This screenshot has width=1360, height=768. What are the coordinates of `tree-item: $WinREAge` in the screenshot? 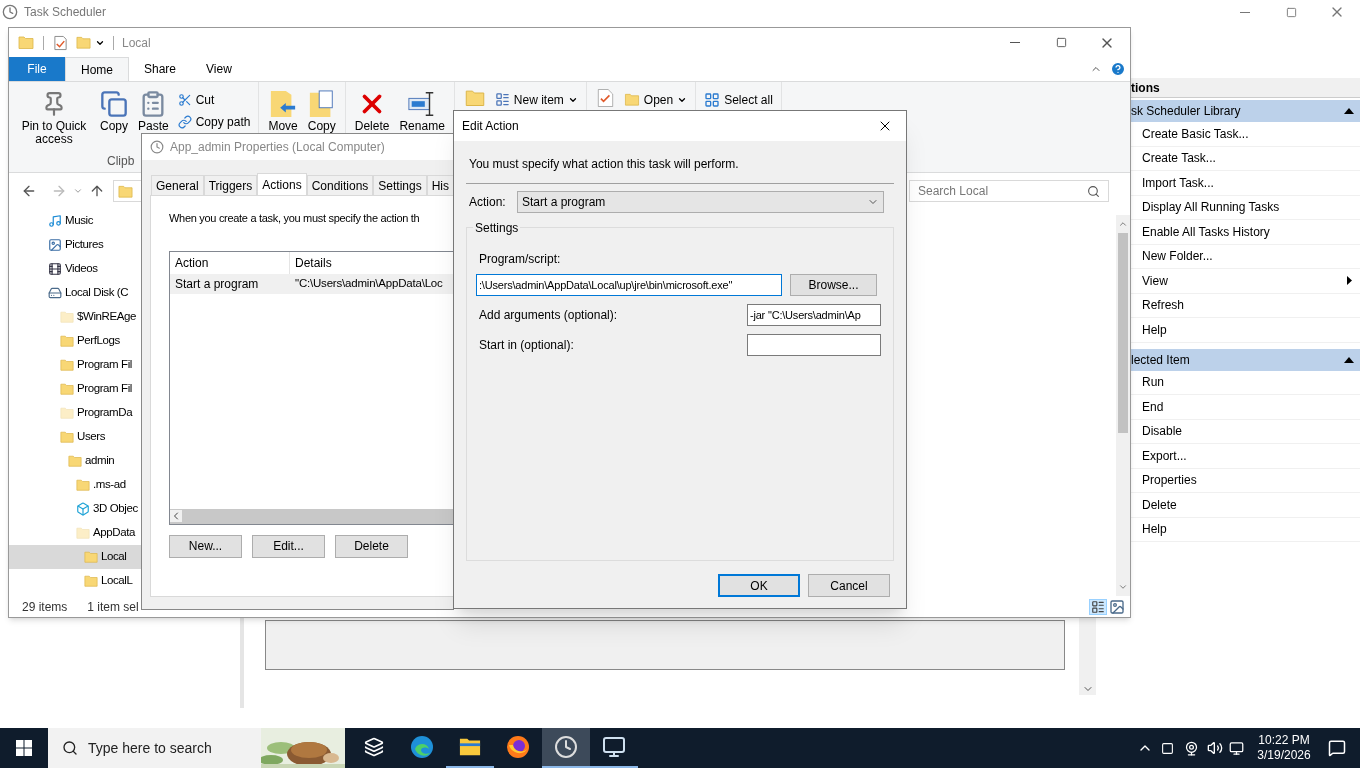 It's located at (125, 317).